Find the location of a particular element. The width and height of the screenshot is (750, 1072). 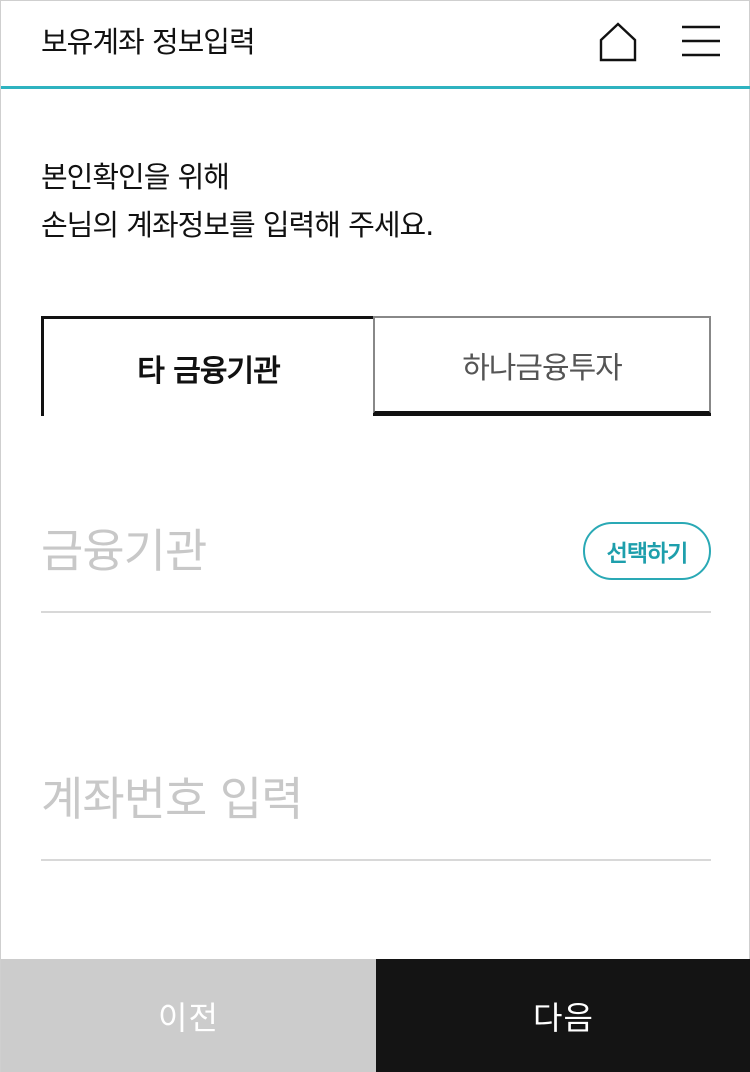

tab-other-institution: 타 금융기관 is located at coordinates (208, 366).